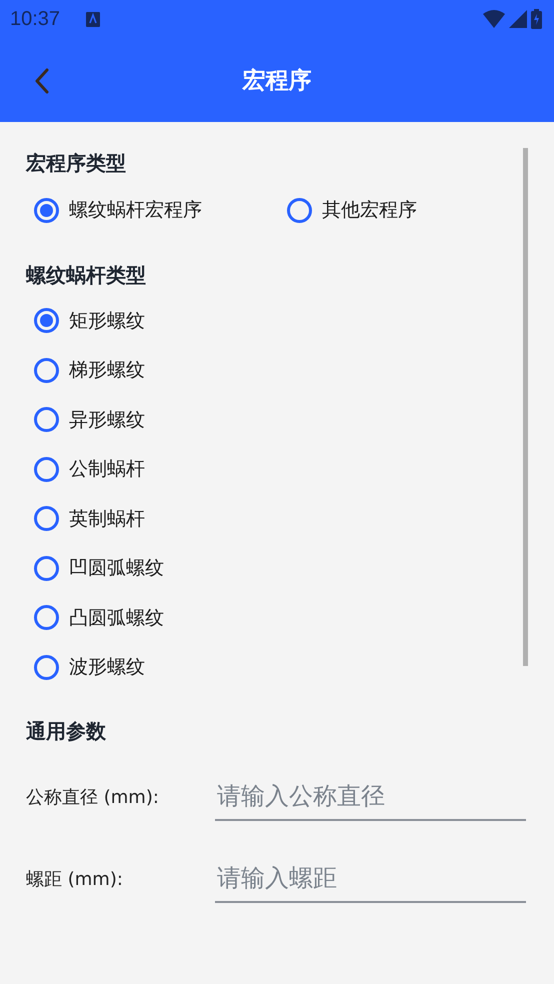 This screenshot has height=984, width=554. Describe the element at coordinates (518, 19) in the screenshot. I see `signal-icon` at that location.